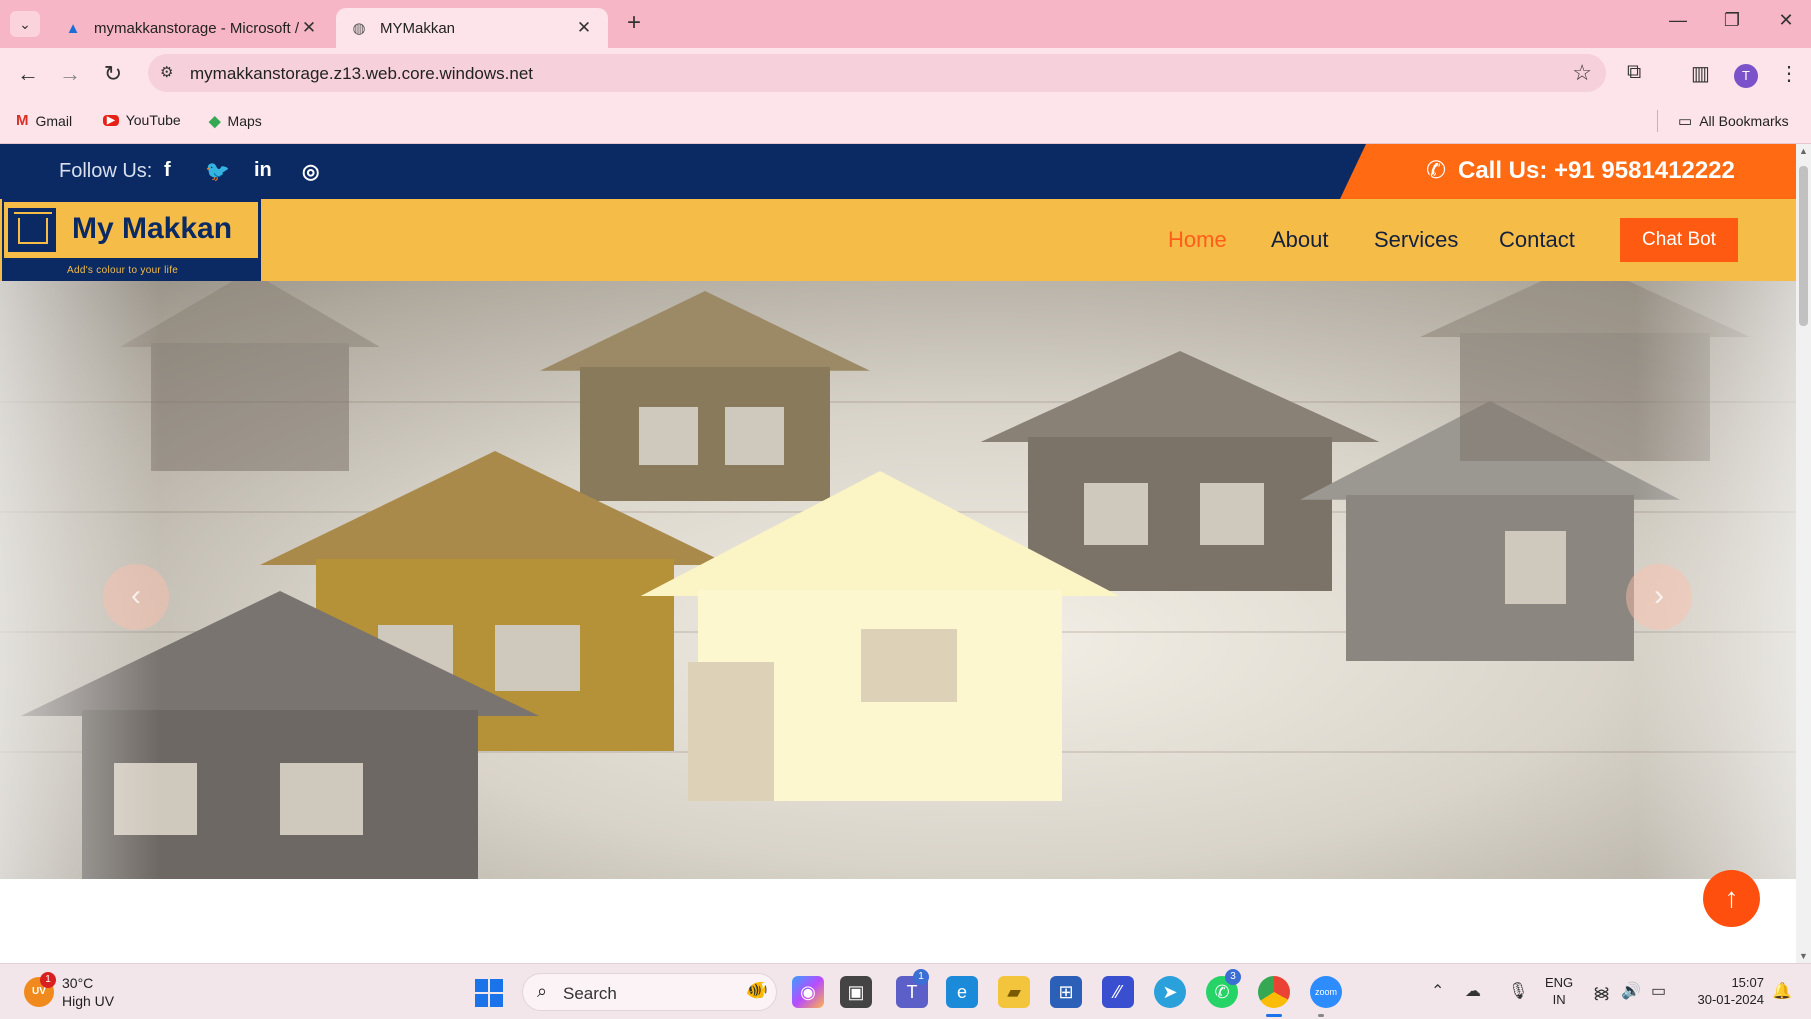 This screenshot has width=1811, height=1019. What do you see at coordinates (921, 977) in the screenshot?
I see `teams-badge: 1` at bounding box center [921, 977].